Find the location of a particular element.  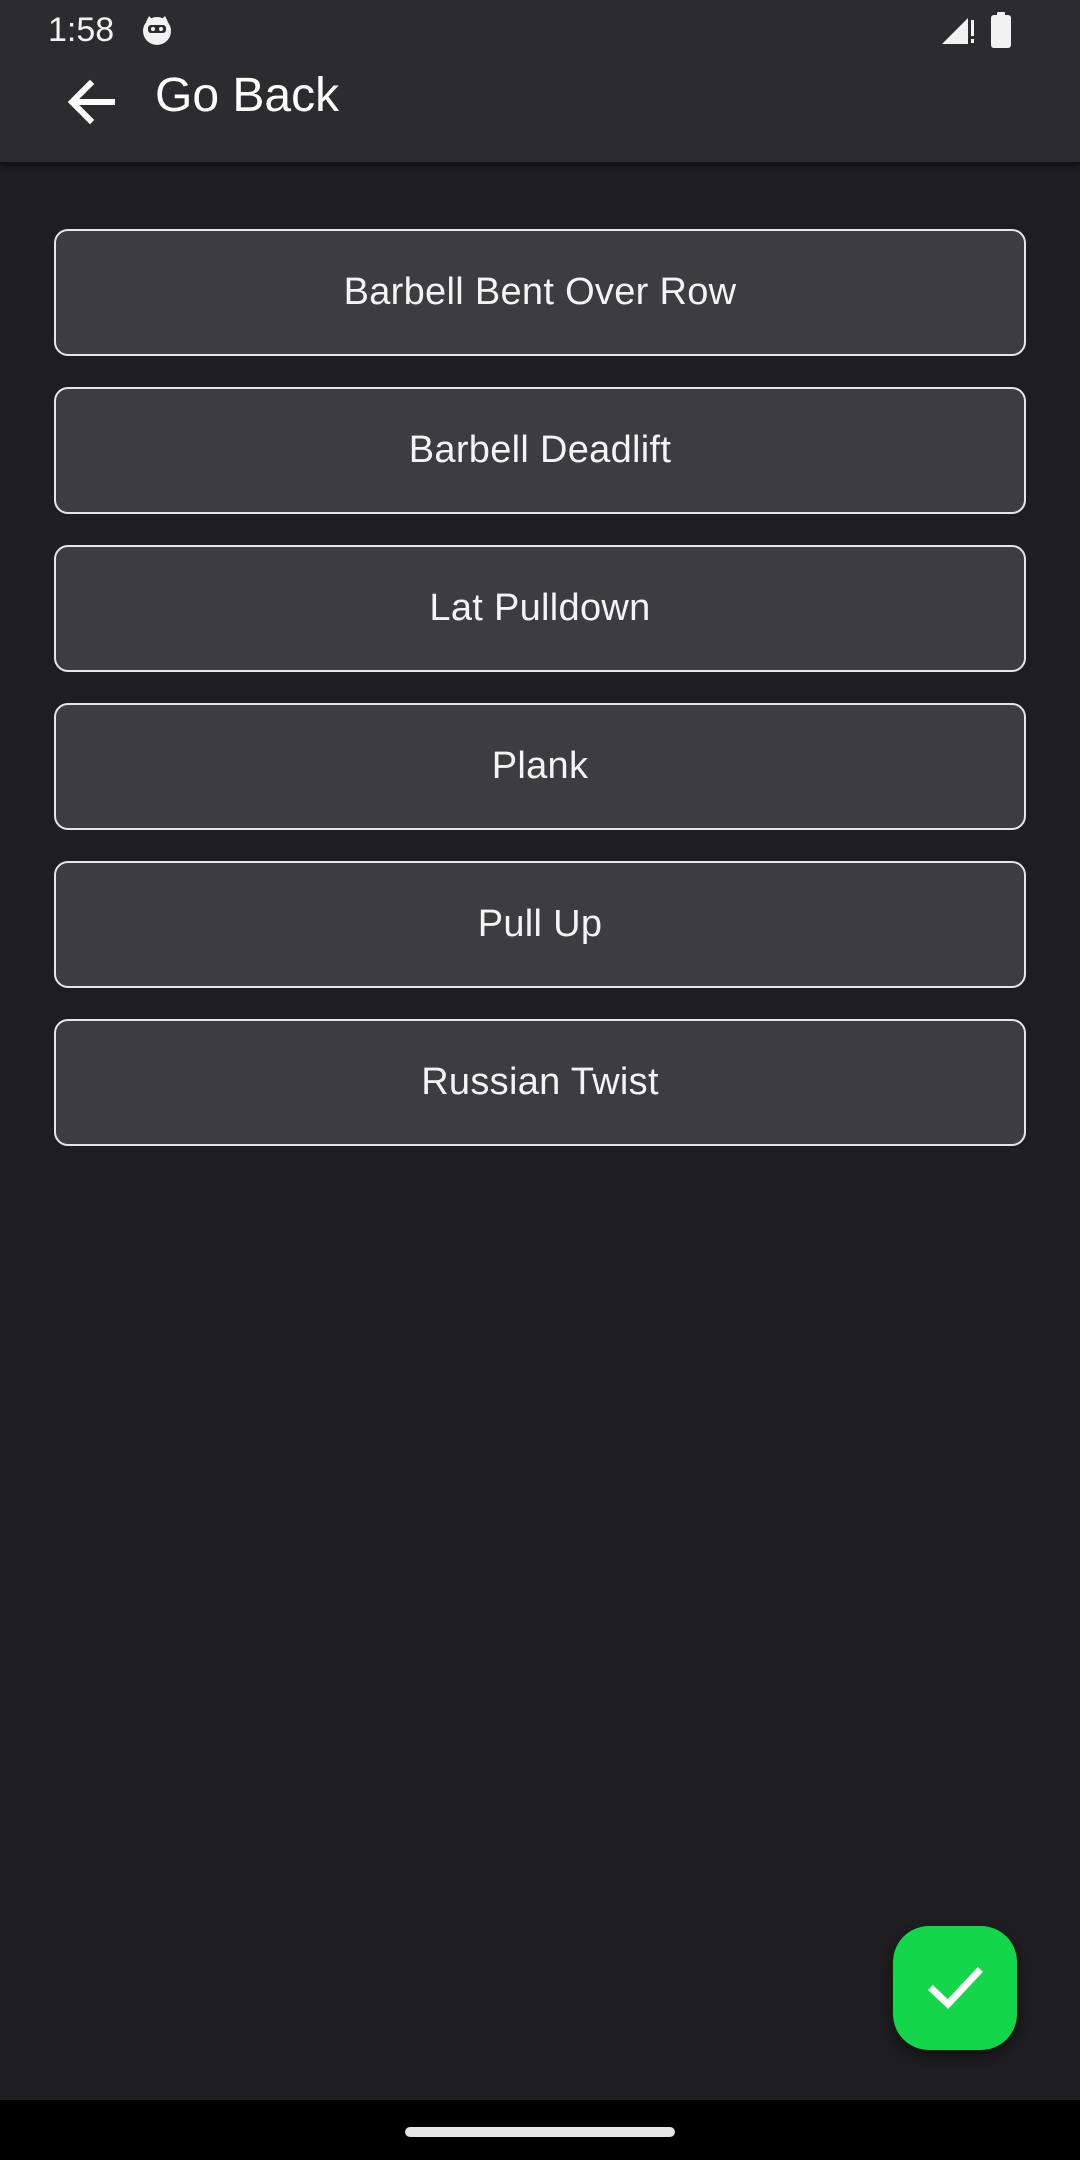

top-app-bar: 1:58 Go Back is located at coordinates (540, 82).